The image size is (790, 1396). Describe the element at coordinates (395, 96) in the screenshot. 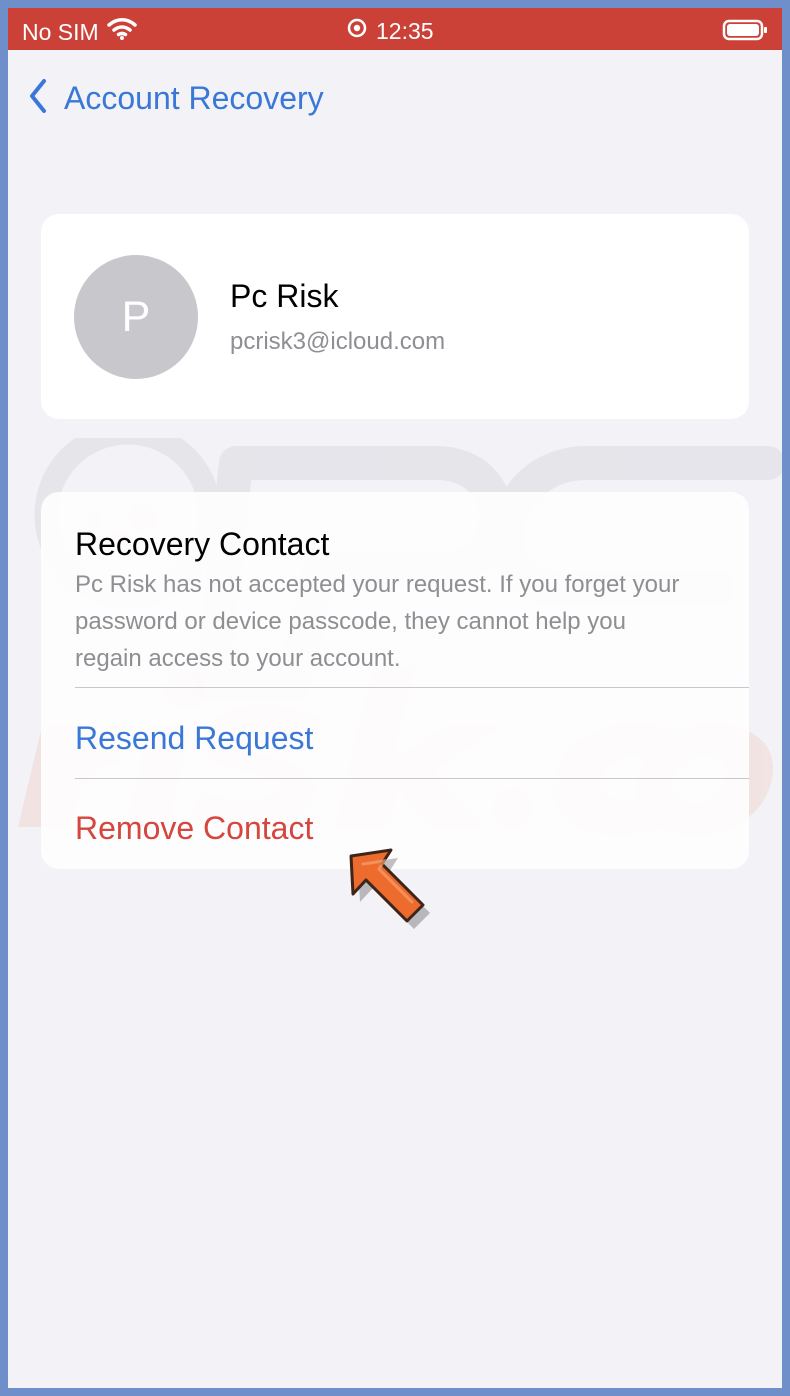

I see `navigation-bar: Account Recovery` at that location.